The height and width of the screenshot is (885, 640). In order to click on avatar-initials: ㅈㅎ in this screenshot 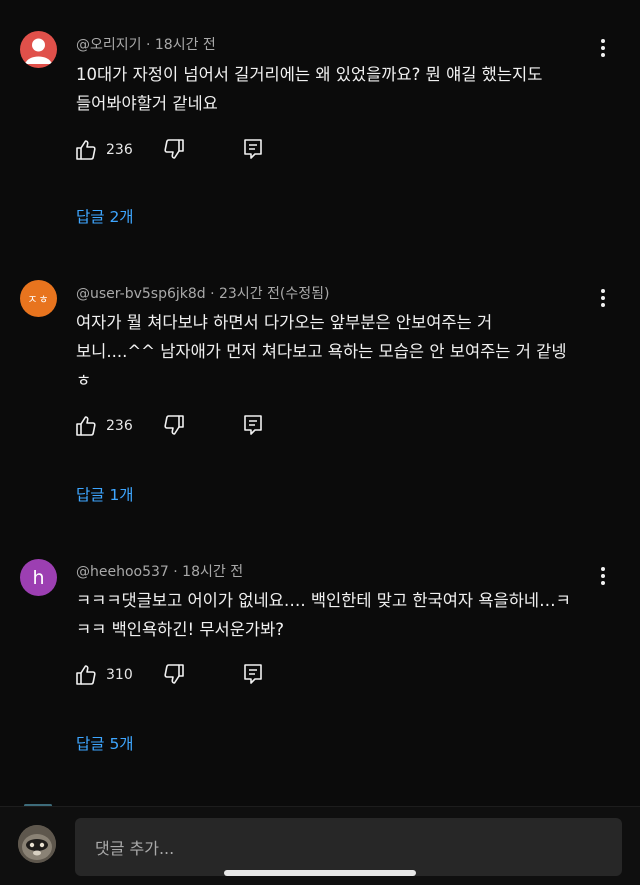, I will do `click(38, 299)`.